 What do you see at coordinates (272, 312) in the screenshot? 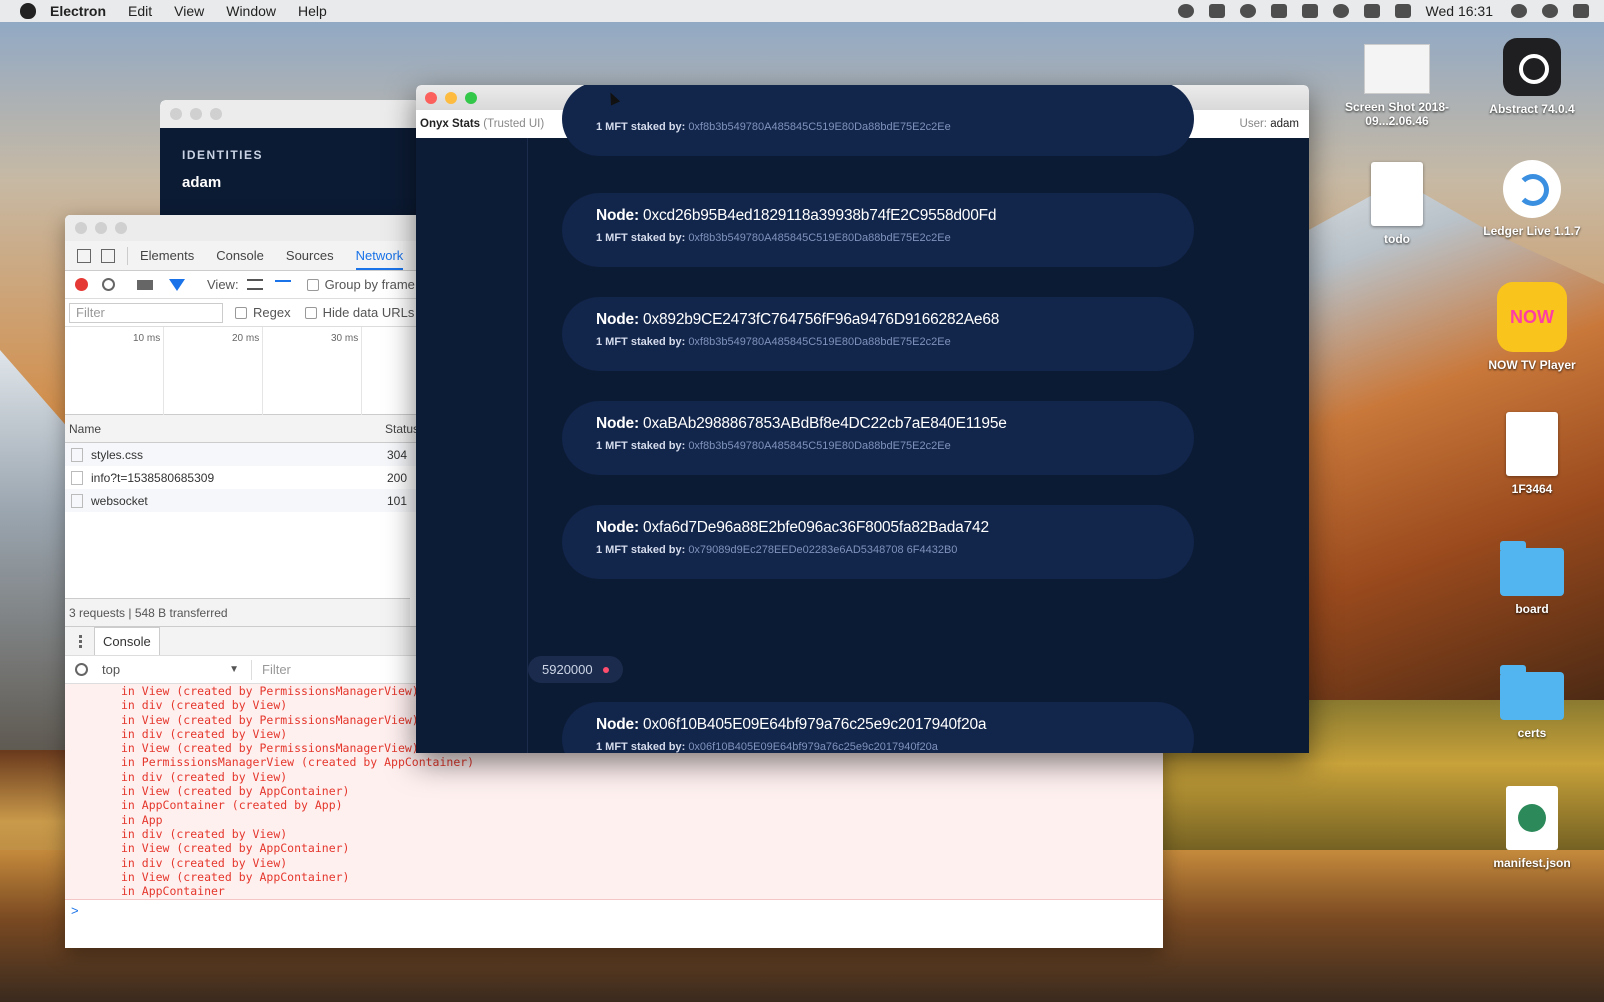
I see `regex-label: Regex` at bounding box center [272, 312].